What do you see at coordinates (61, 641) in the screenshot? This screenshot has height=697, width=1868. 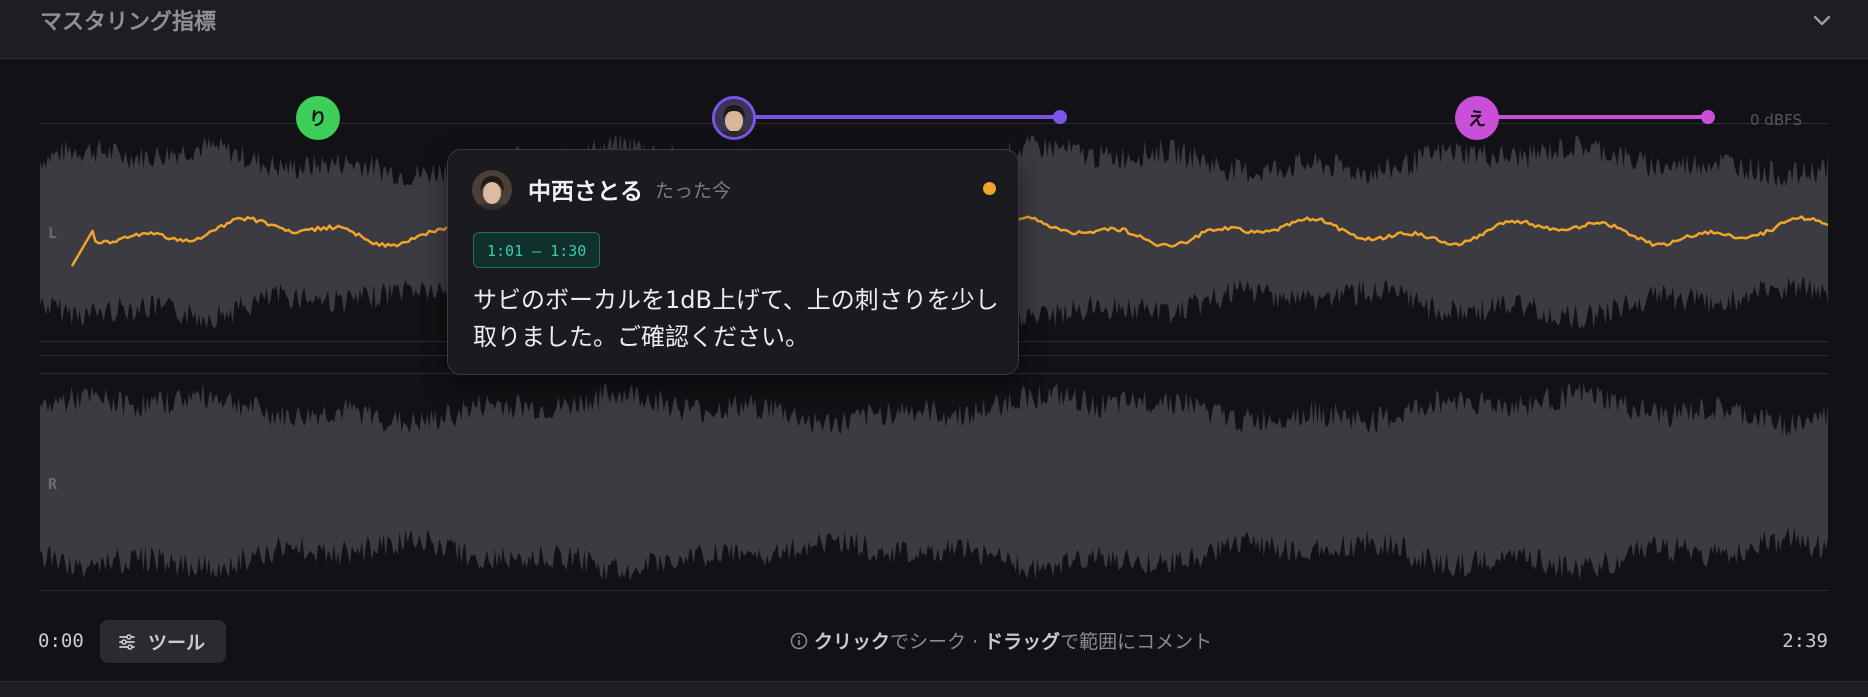 I see `playhead-start-time: 0:00` at bounding box center [61, 641].